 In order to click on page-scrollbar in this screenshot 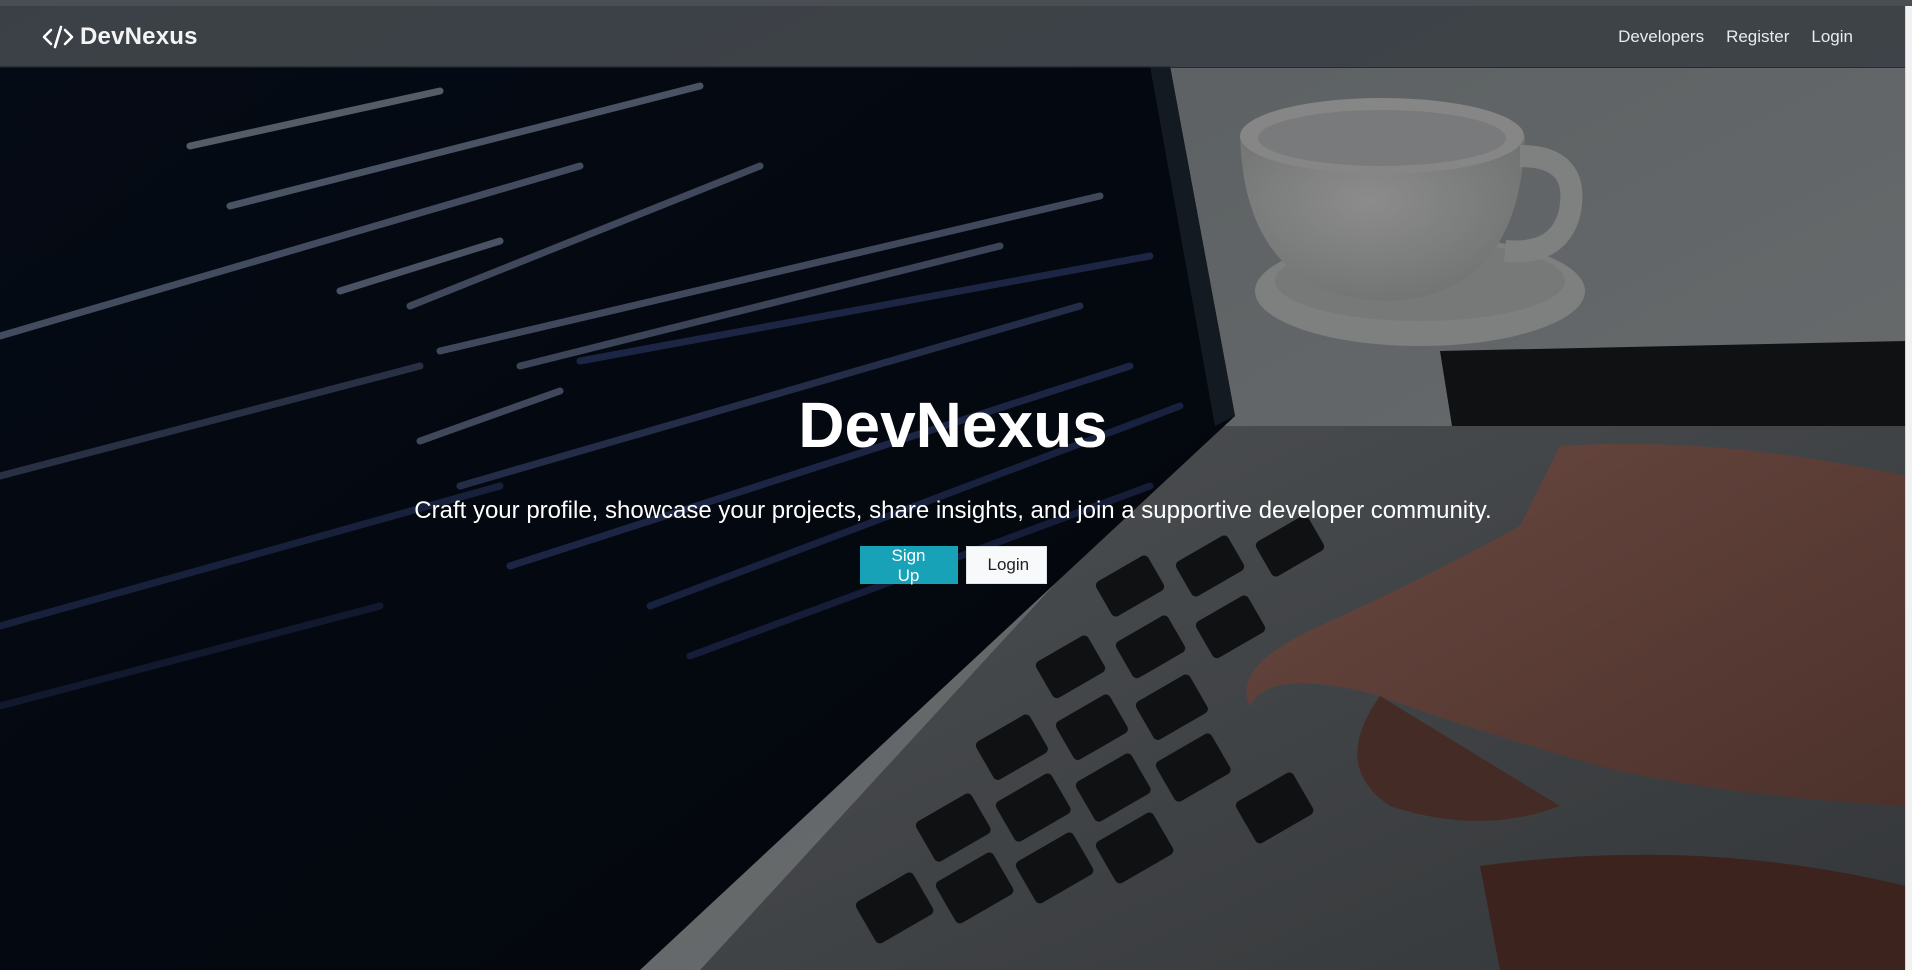, I will do `click(1908, 488)`.